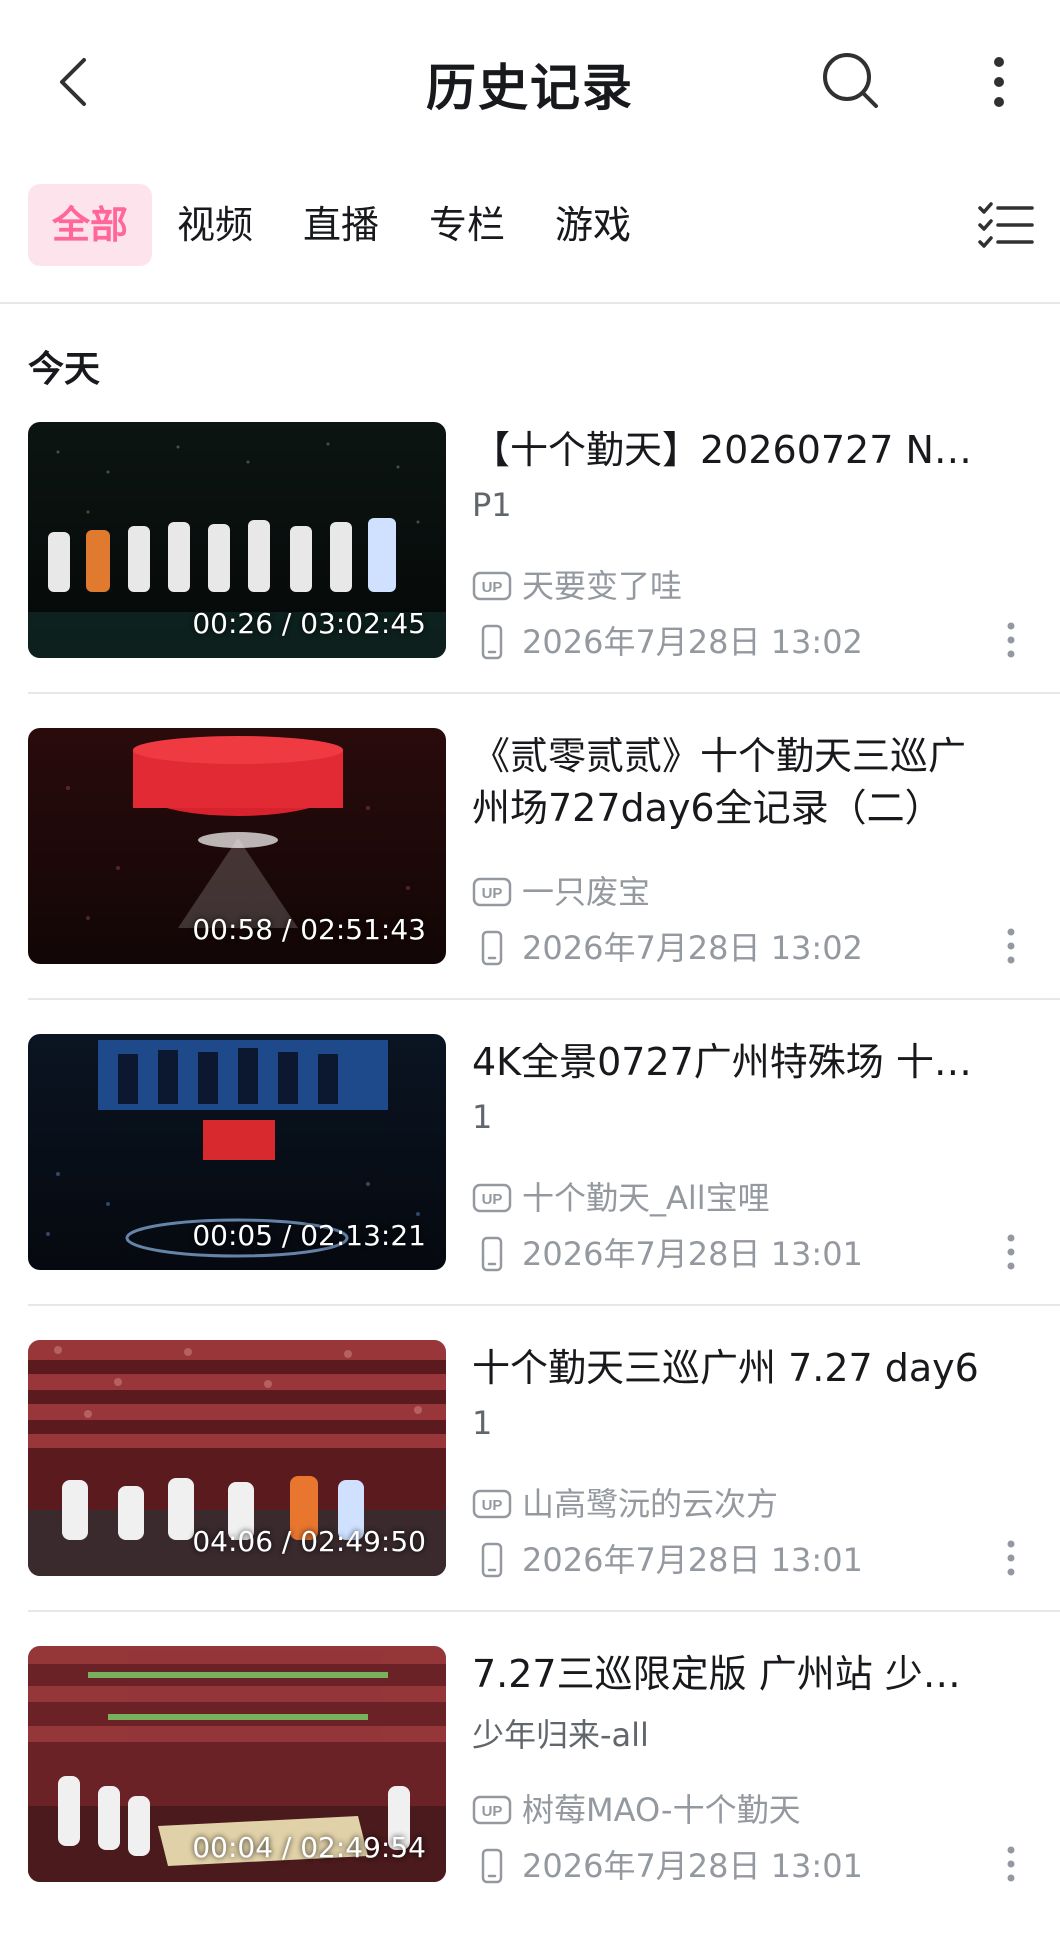 The width and height of the screenshot is (1060, 1952). I want to click on uploader-name: 树莓MAO-十个勤天, so click(661, 1810).